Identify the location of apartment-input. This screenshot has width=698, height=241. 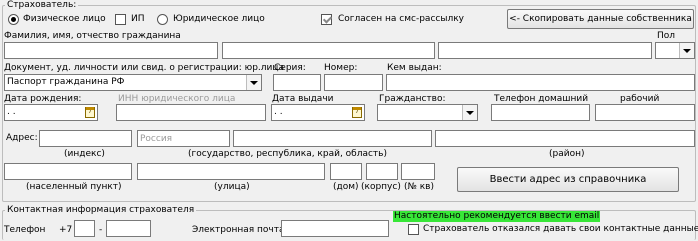
(418, 171).